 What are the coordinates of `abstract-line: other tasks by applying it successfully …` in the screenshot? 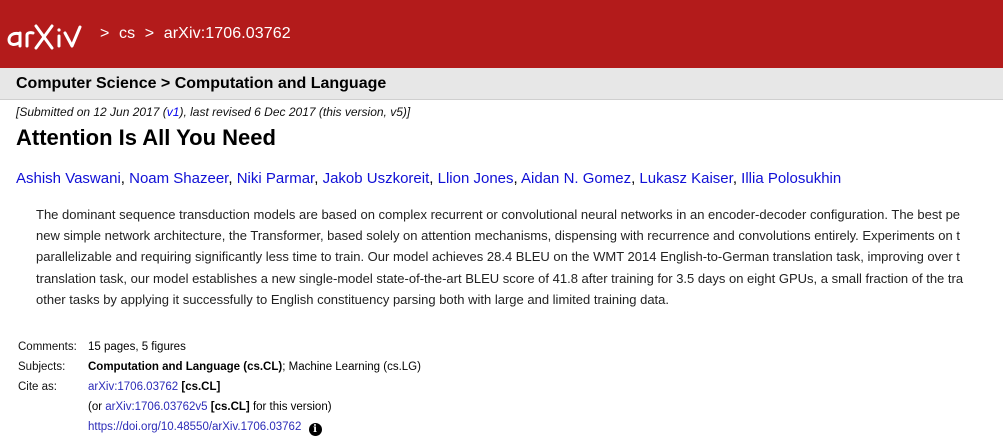 It's located at (353, 299).